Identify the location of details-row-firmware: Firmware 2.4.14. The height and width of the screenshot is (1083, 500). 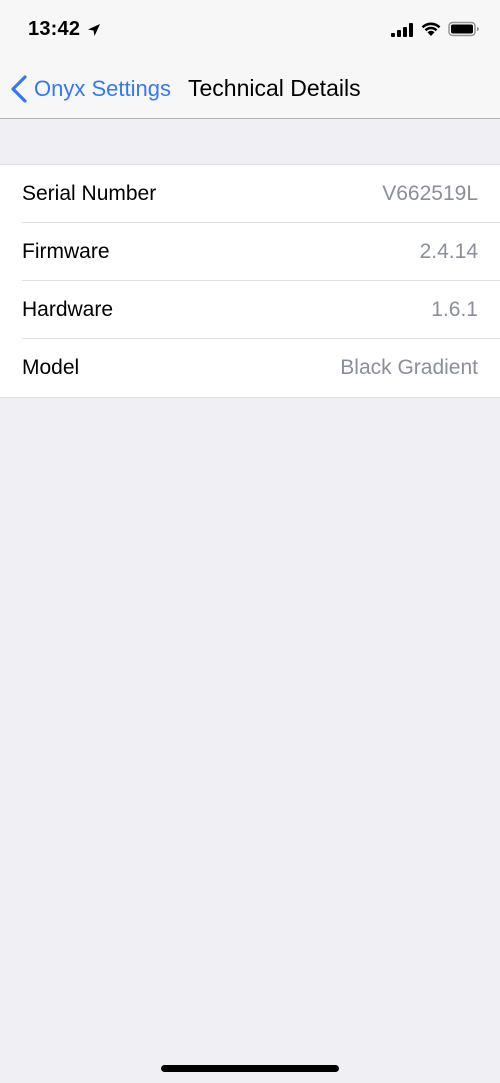
(250, 252).